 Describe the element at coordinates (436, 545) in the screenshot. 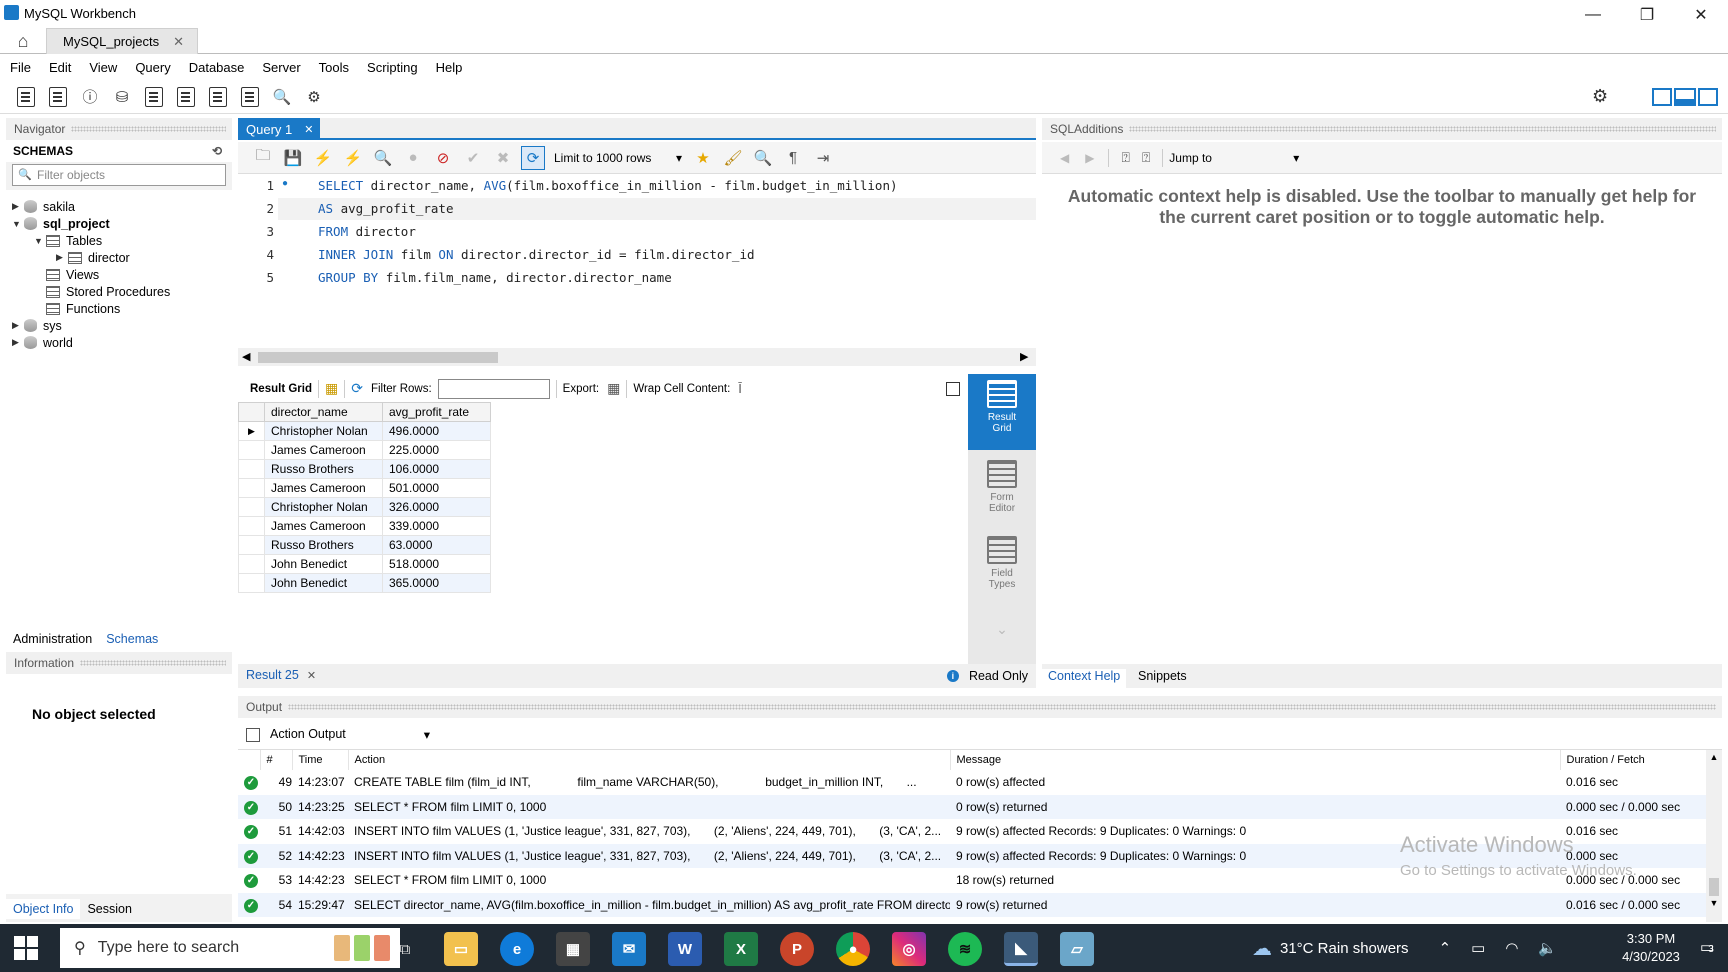

I see `cell-avg-profit-rate: 63.0000` at that location.